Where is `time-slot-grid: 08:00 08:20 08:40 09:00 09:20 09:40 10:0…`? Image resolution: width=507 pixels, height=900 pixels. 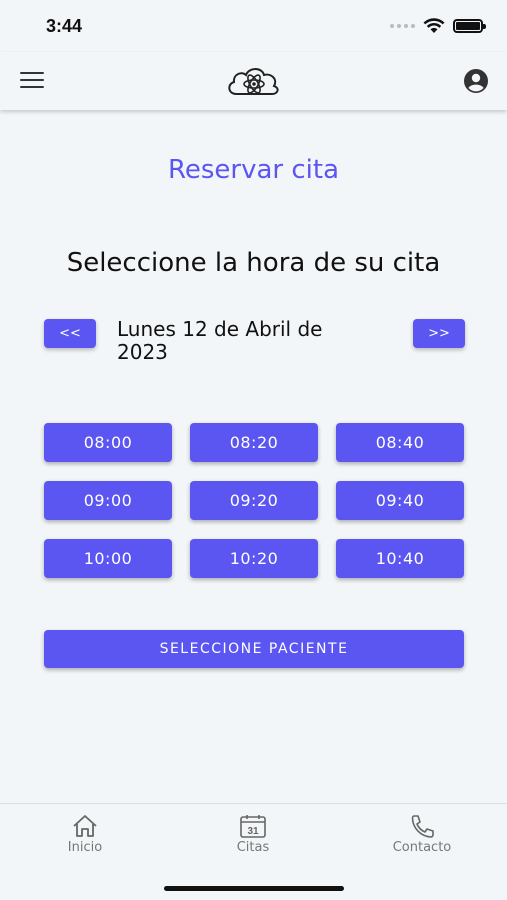
time-slot-grid: 08:00 08:20 08:40 09:00 09:20 09:40 10:0… is located at coordinates (254, 500).